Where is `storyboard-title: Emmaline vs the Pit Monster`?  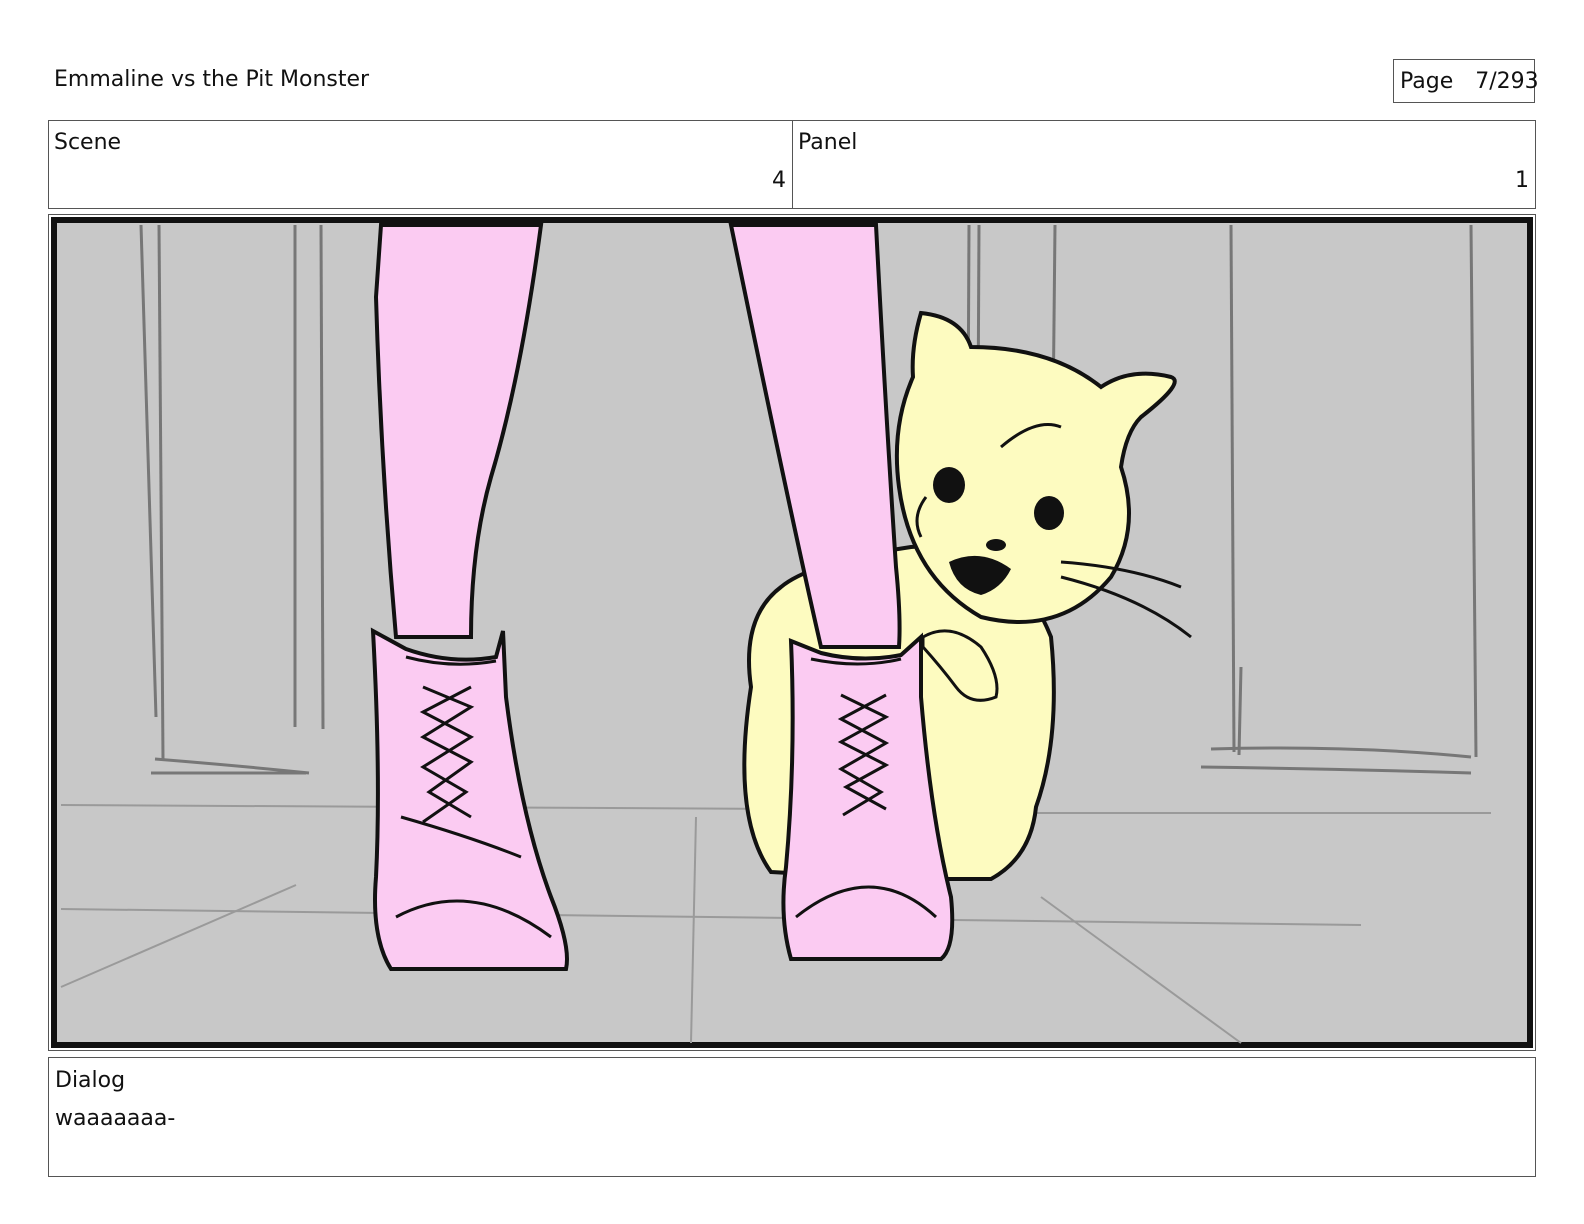 storyboard-title: Emmaline vs the Pit Monster is located at coordinates (212, 79).